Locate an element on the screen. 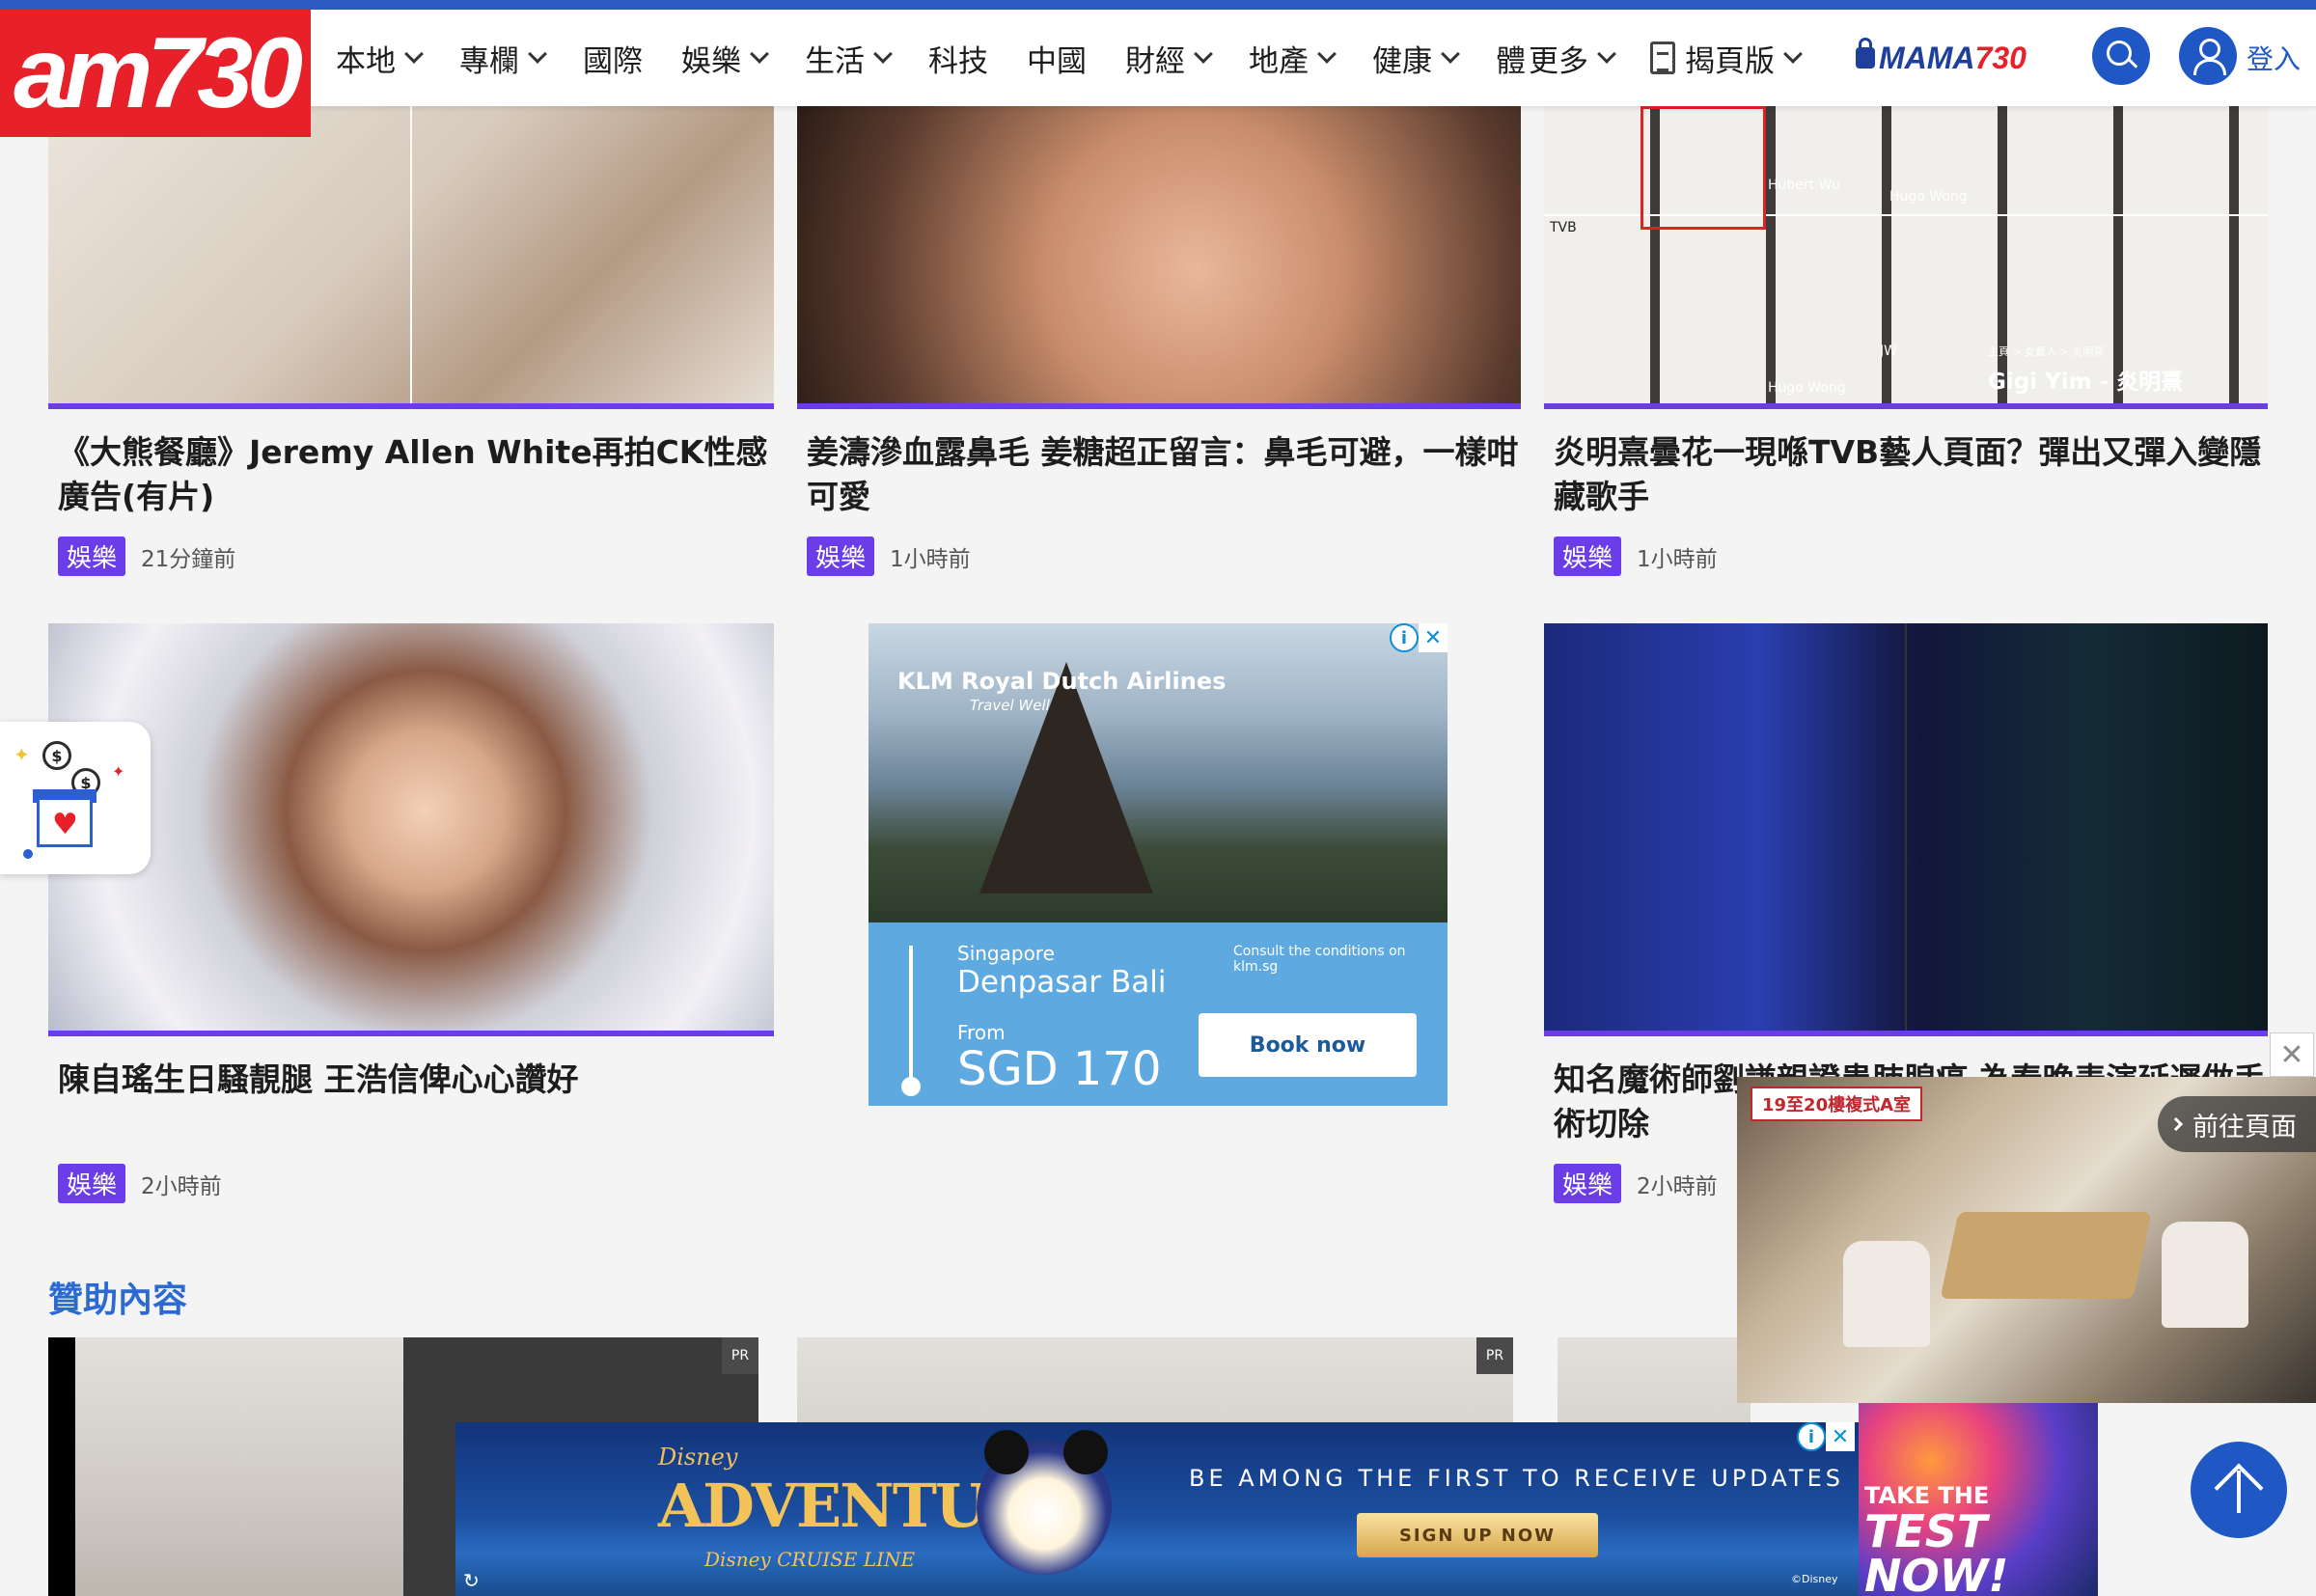 This screenshot has height=1596, width=2316. timestamp: 2小時前 is located at coordinates (1677, 1186).